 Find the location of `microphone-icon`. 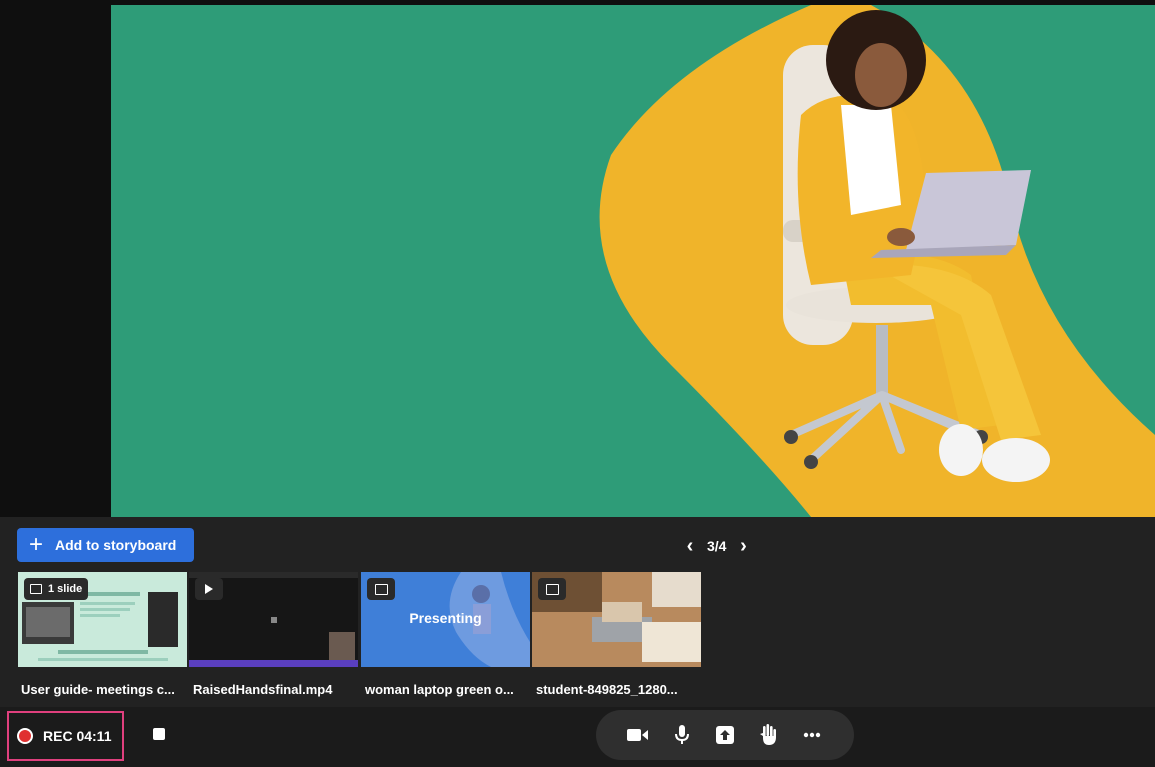

microphone-icon is located at coordinates (682, 735).